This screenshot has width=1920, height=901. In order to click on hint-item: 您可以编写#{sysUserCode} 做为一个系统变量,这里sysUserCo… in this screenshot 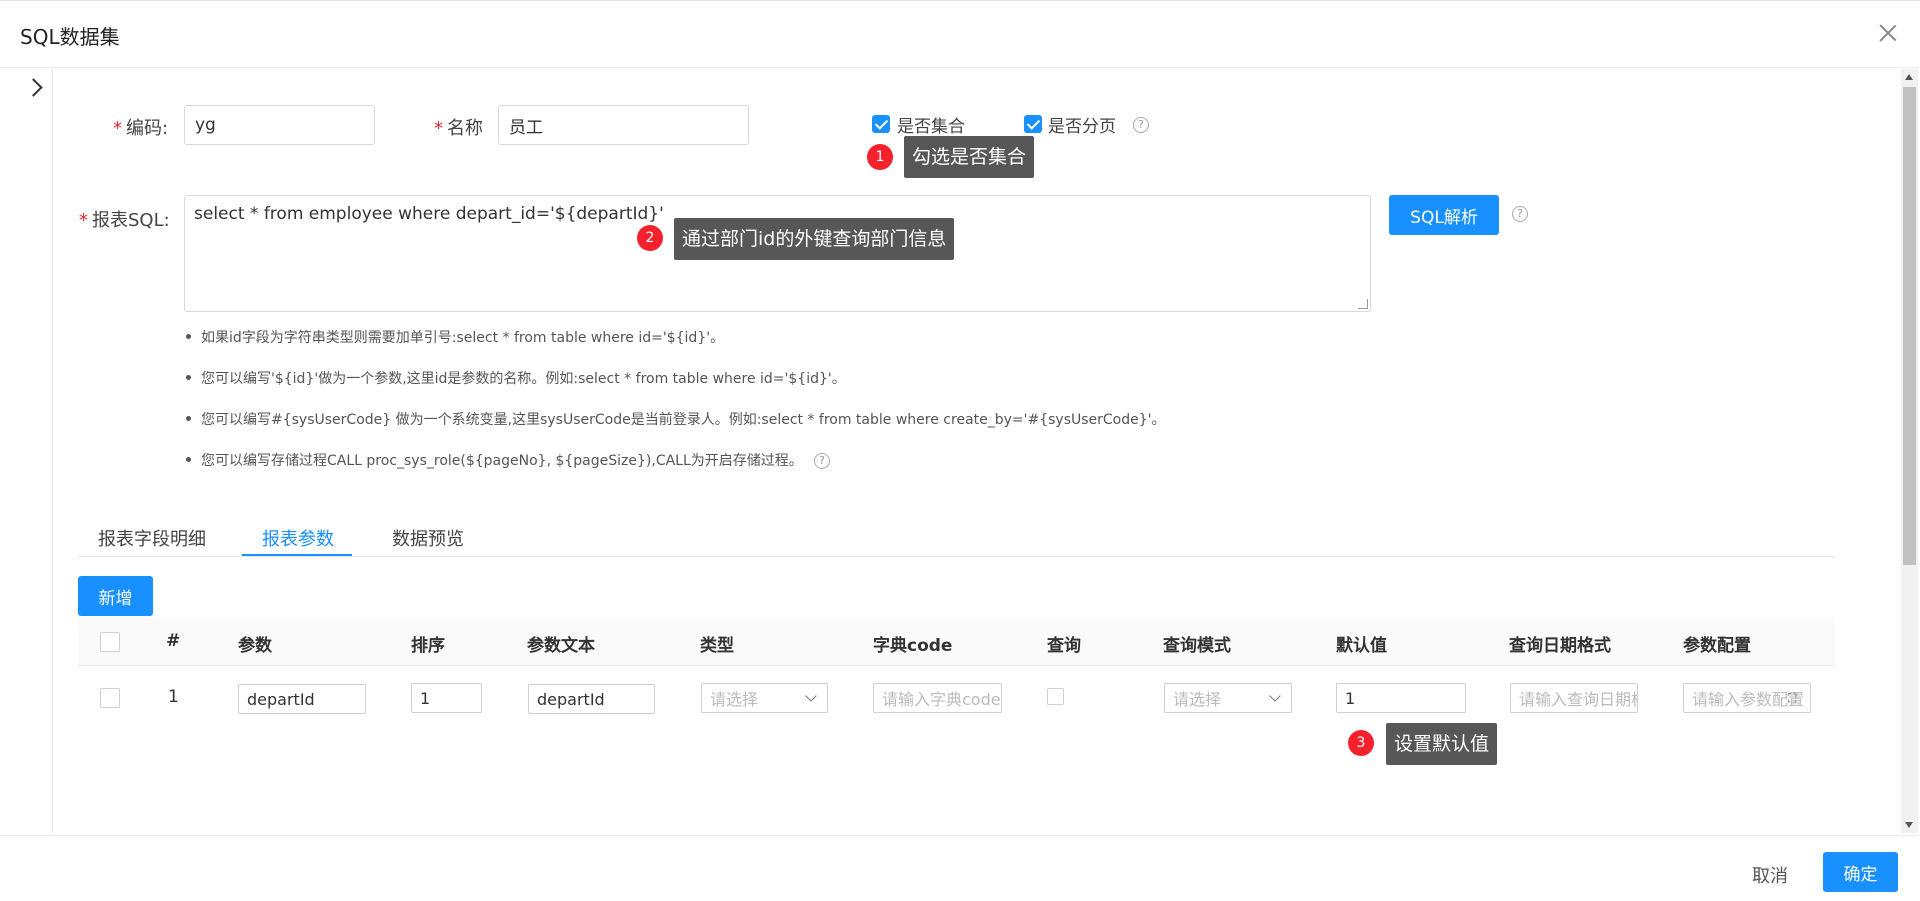, I will do `click(676, 429)`.